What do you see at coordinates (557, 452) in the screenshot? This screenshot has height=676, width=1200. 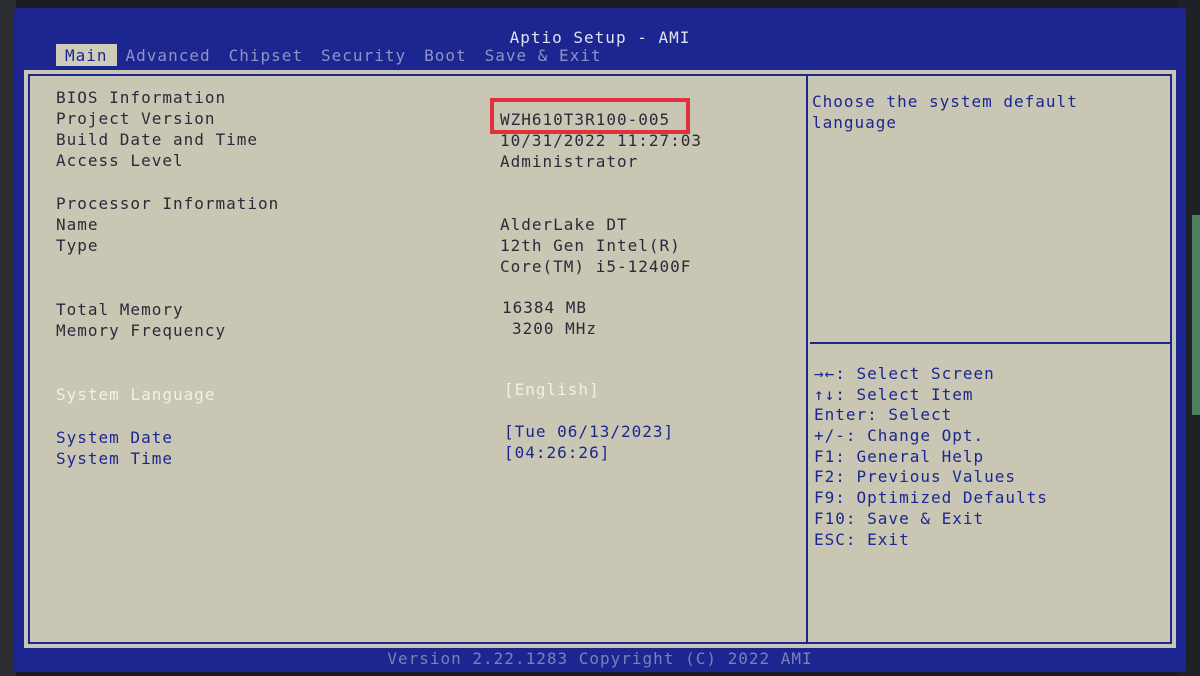 I see `system-time-value: [04:26:26]` at bounding box center [557, 452].